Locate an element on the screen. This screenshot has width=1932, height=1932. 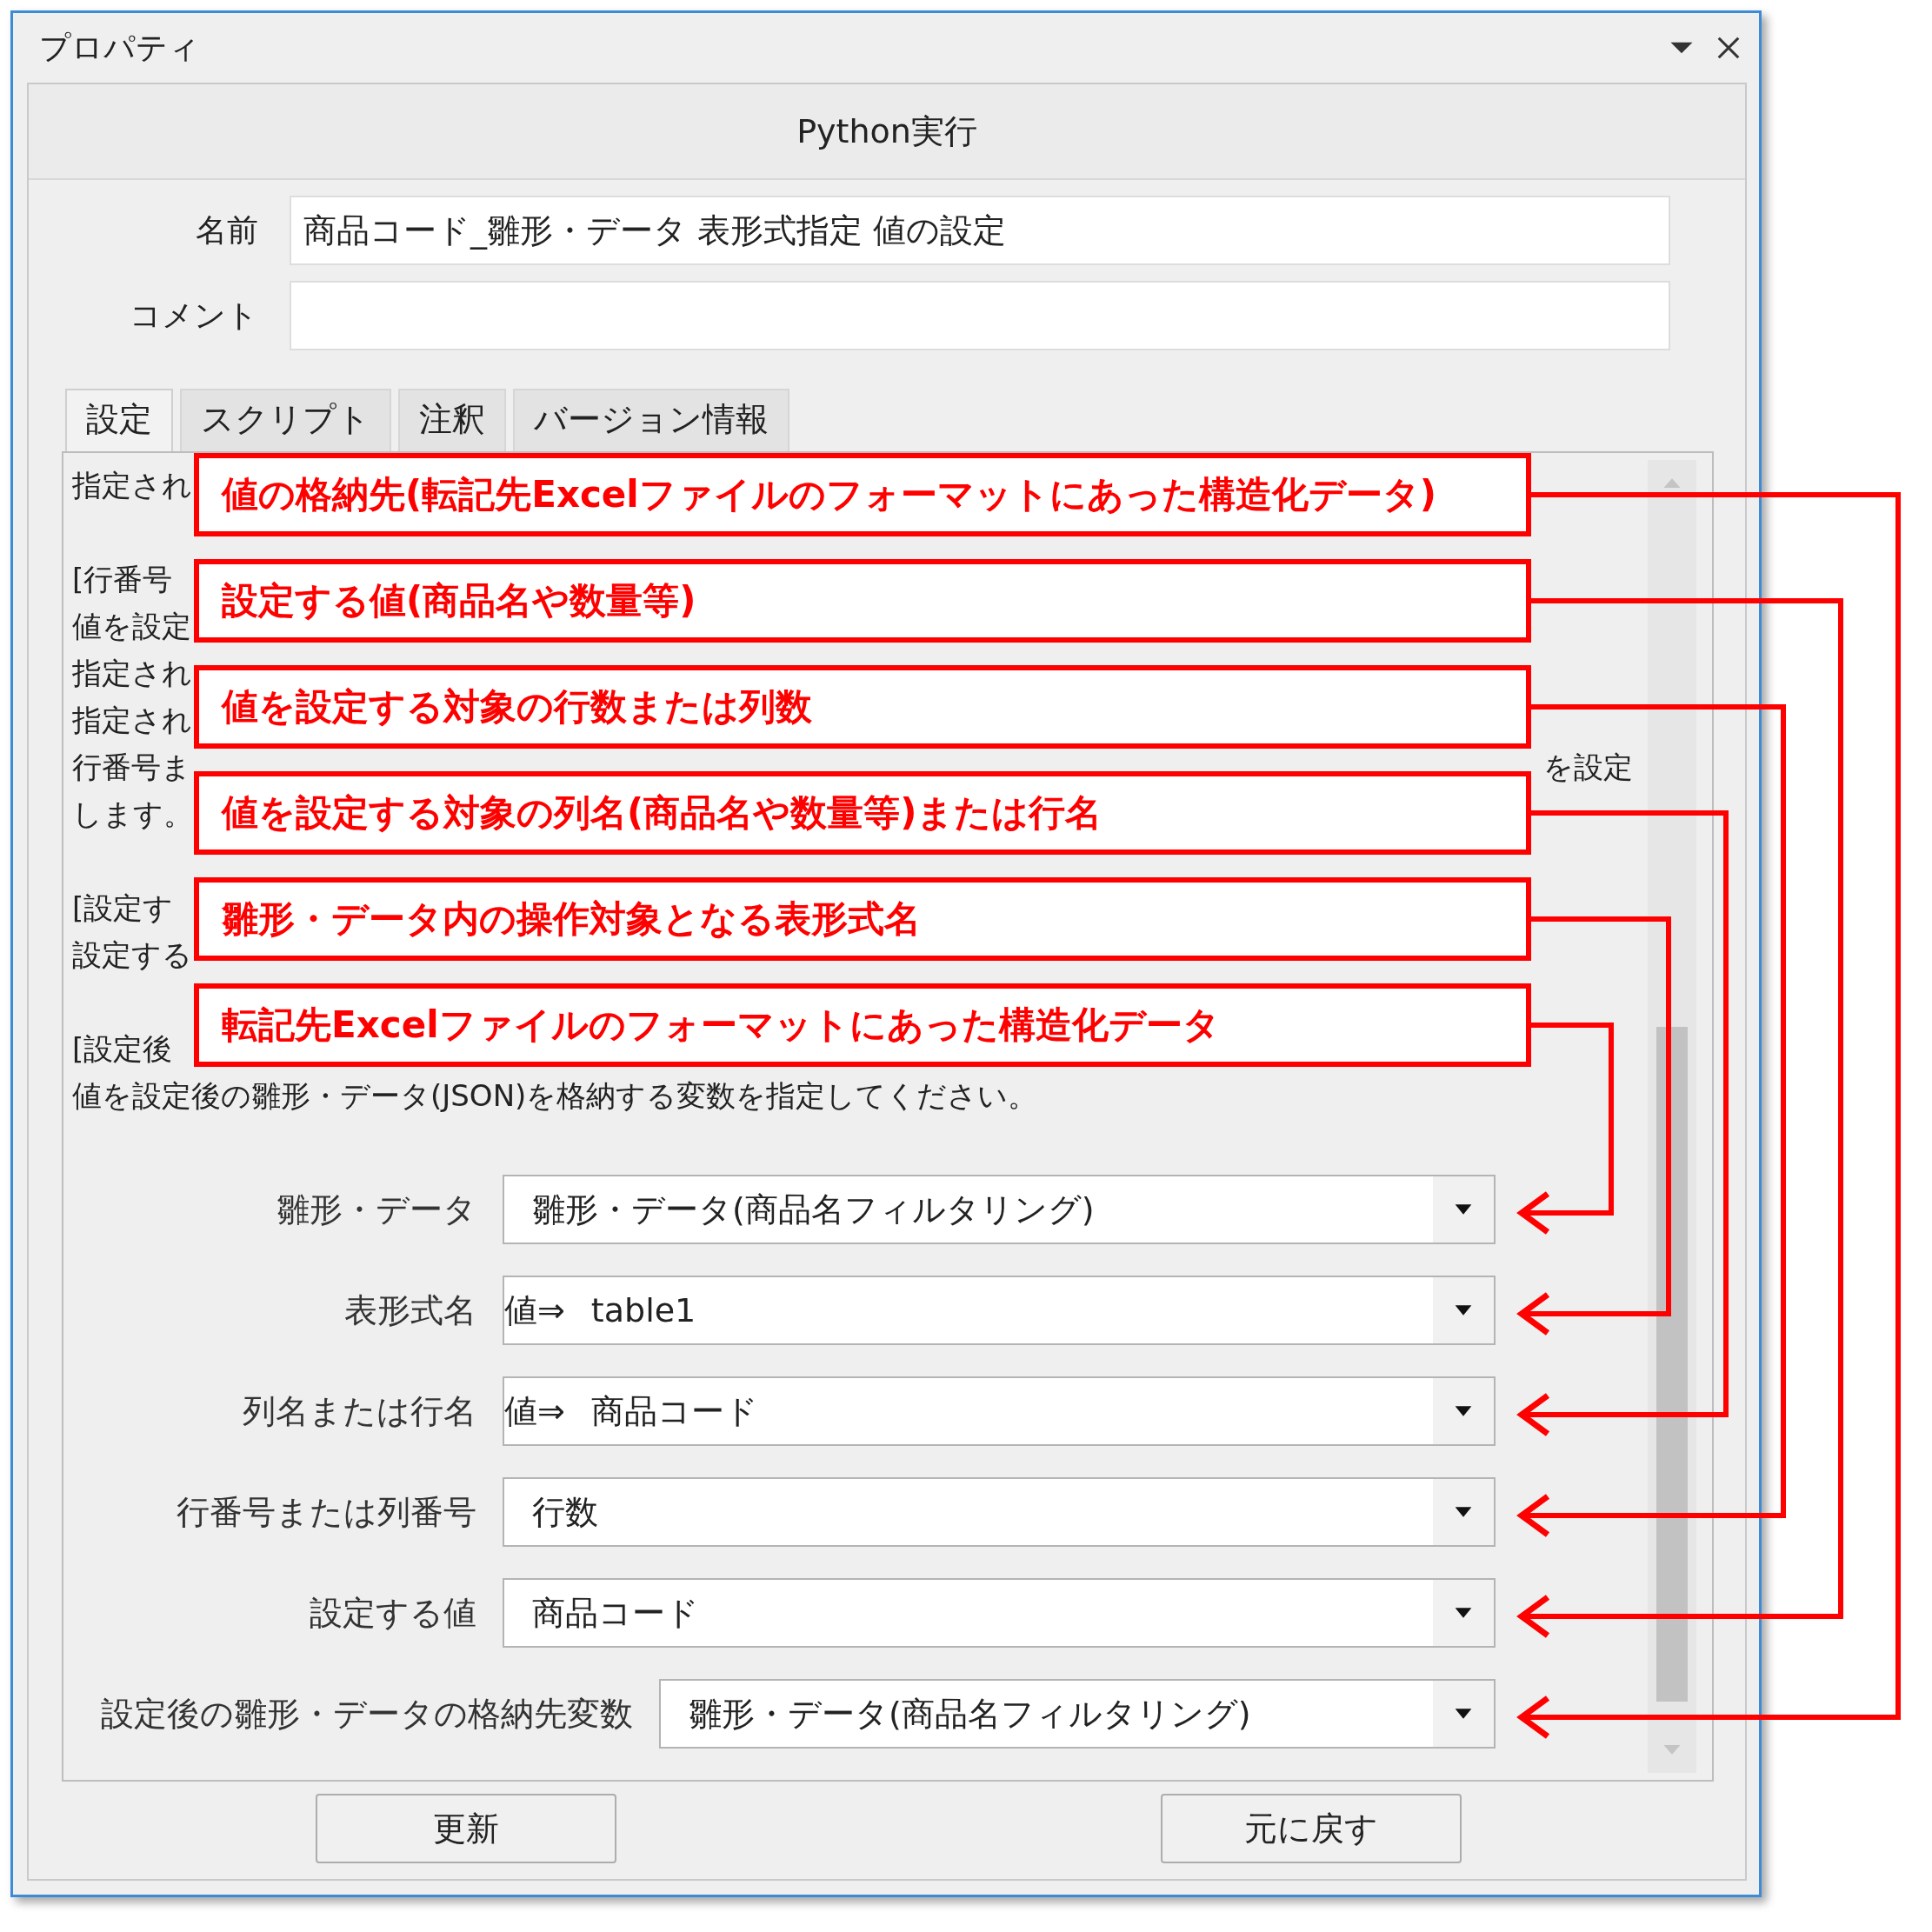
dropdown: 商品コード is located at coordinates (1000, 1613).